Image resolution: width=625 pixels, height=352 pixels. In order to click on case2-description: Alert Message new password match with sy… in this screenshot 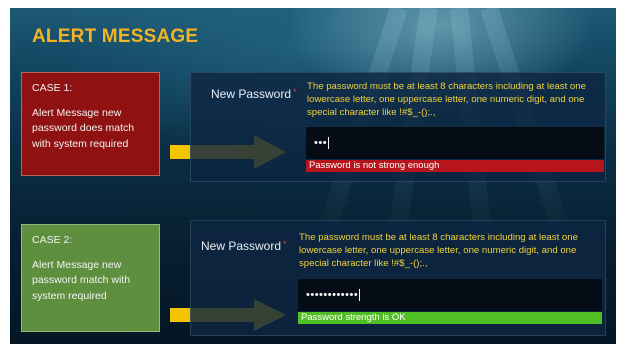, I will do `click(81, 280)`.